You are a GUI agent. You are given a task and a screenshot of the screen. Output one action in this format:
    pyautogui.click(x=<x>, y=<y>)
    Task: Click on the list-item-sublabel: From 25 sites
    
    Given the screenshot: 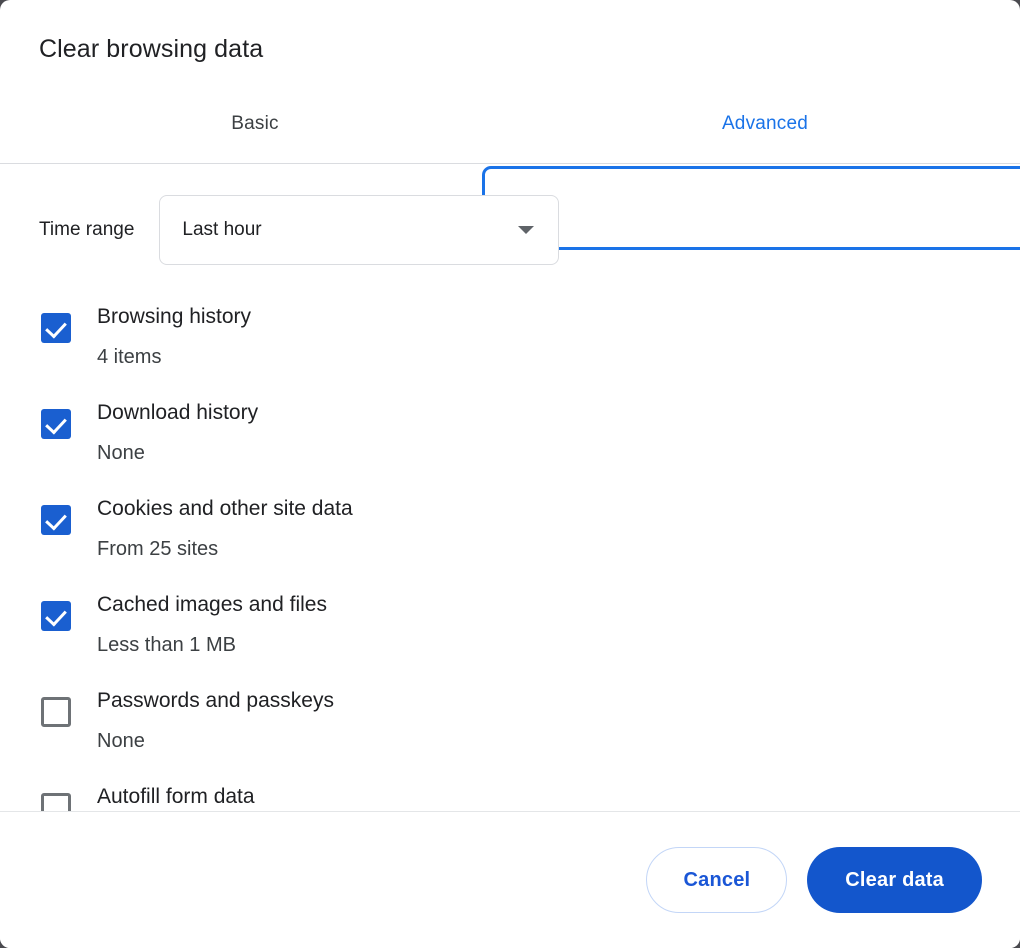 What is the action you would take?
    pyautogui.click(x=158, y=549)
    